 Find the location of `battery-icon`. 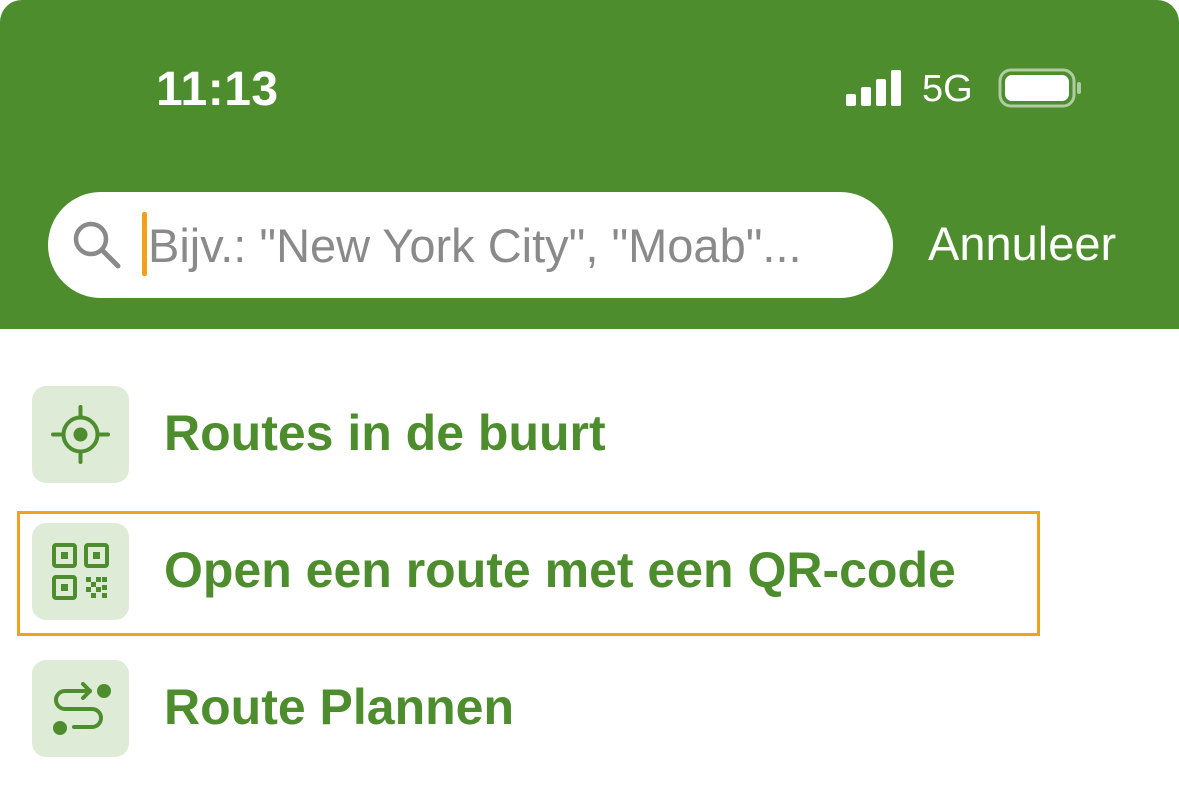

battery-icon is located at coordinates (1039, 88).